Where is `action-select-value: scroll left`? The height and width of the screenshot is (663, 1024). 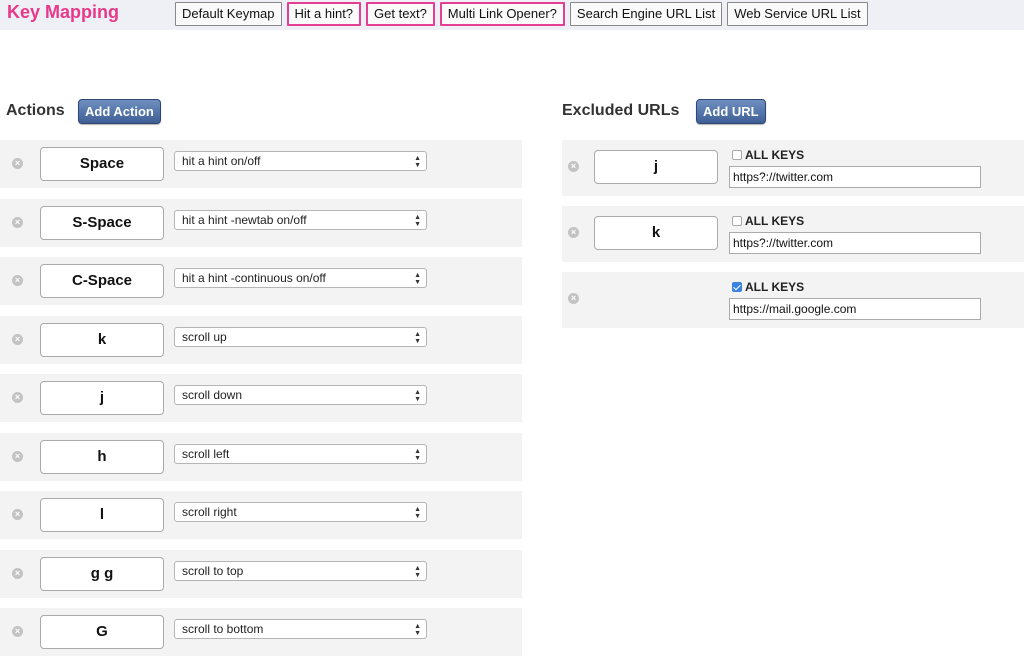
action-select-value: scroll left is located at coordinates (206, 453).